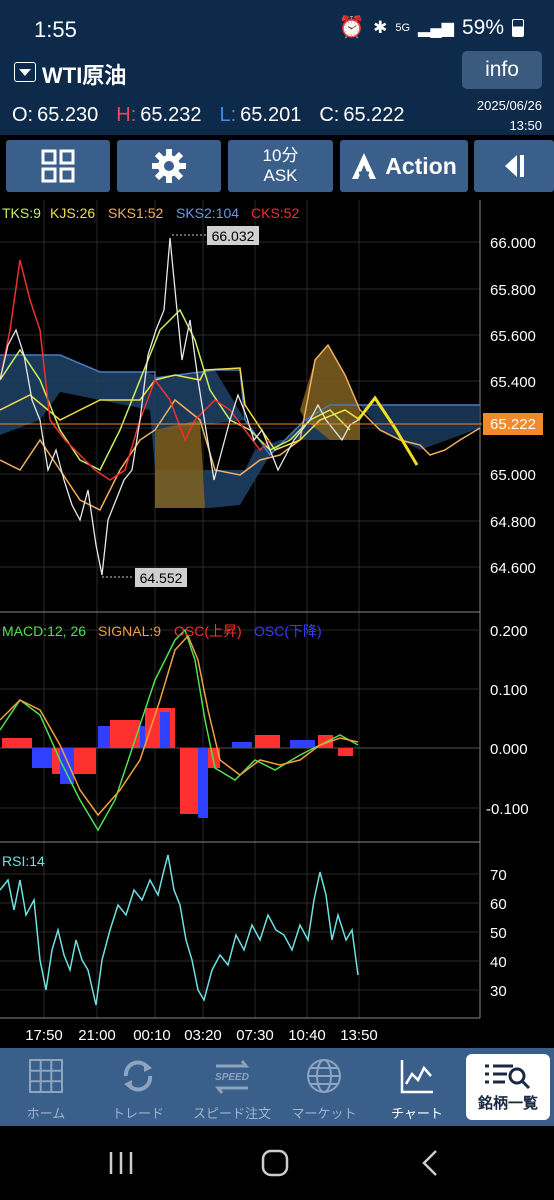 This screenshot has width=554, height=1200. Describe the element at coordinates (329, 115) in the screenshot. I see `close-label: C:` at that location.